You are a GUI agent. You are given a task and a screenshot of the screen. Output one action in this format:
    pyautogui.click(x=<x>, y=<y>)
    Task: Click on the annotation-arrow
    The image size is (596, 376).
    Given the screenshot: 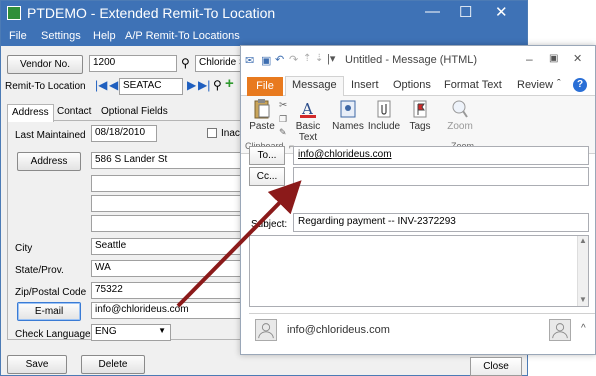 What is the action you would take?
    pyautogui.click(x=239, y=244)
    